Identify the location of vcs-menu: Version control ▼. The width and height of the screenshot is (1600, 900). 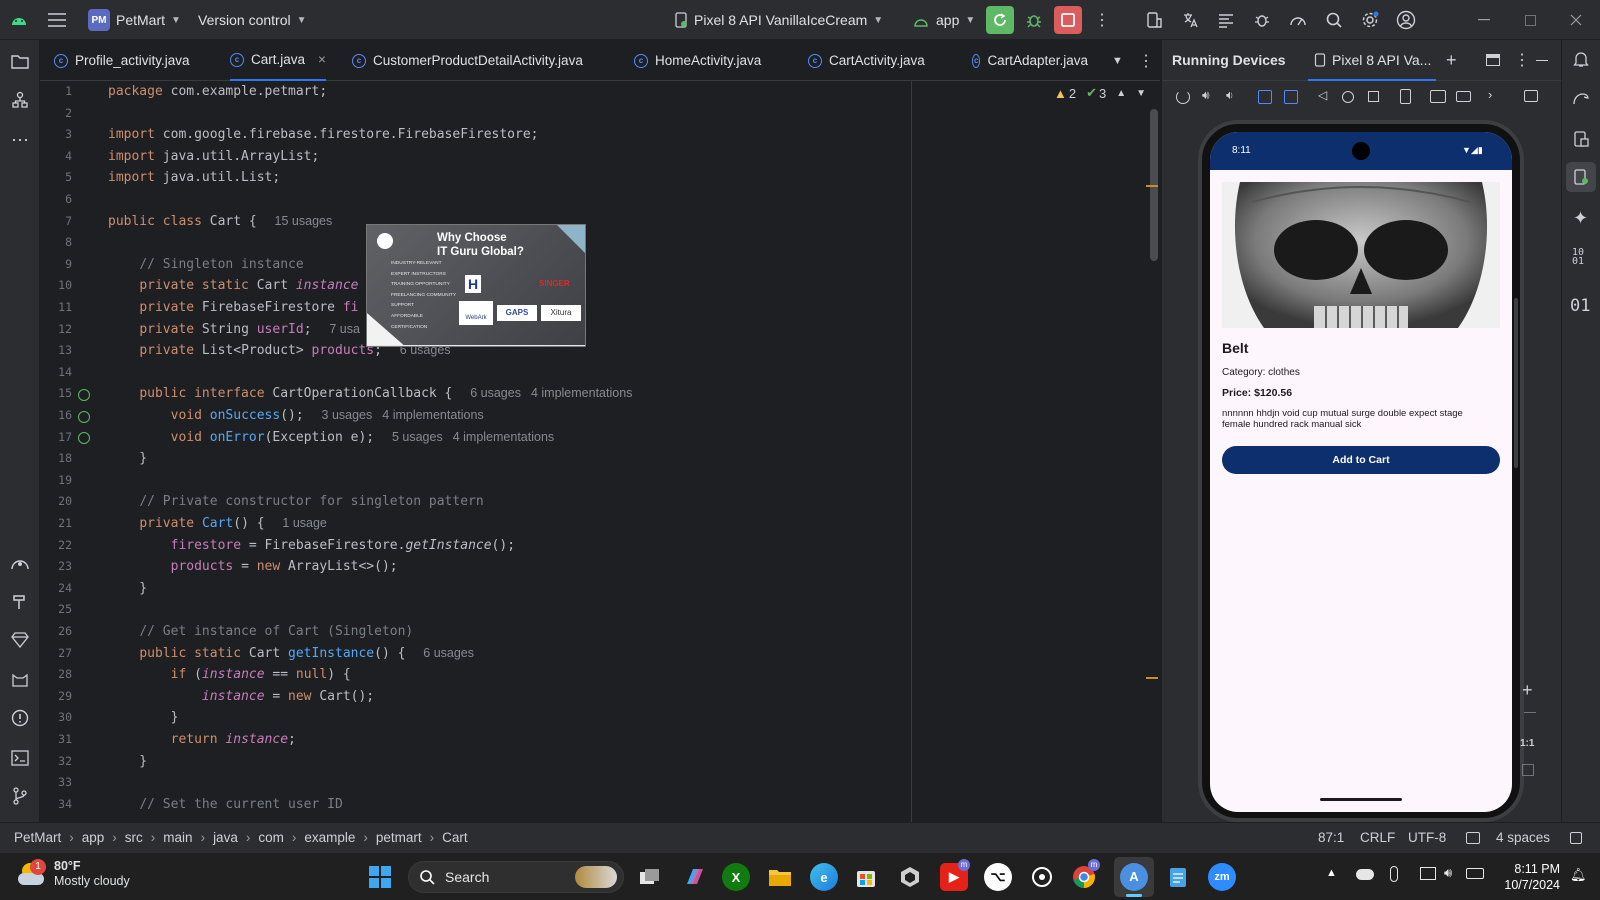
(252, 20).